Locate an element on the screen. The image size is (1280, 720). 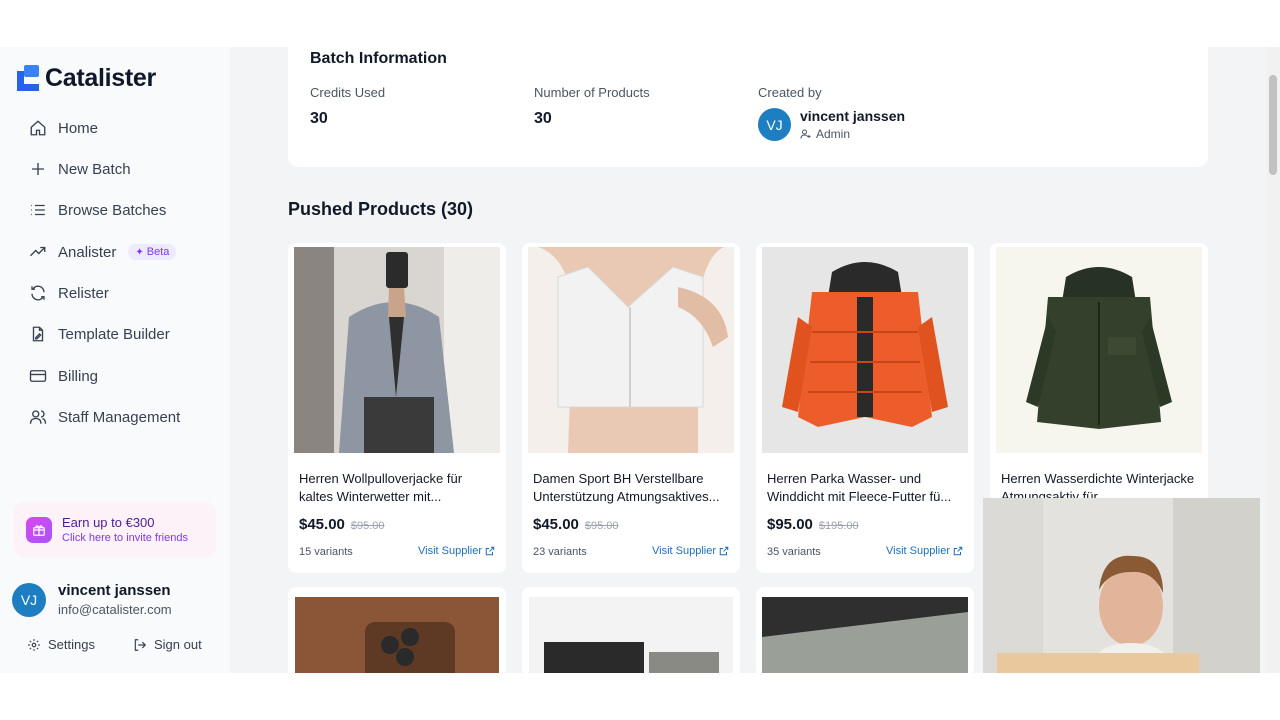
sign-out-label: Sign out is located at coordinates (178, 644).